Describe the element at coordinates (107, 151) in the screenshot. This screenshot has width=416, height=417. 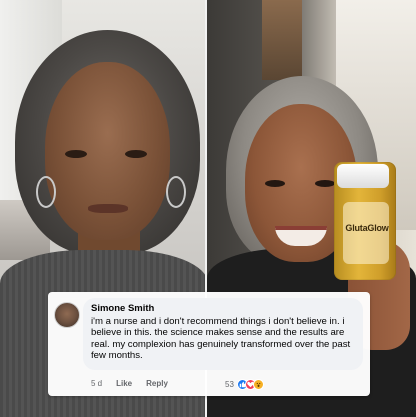
I see `before-face` at that location.